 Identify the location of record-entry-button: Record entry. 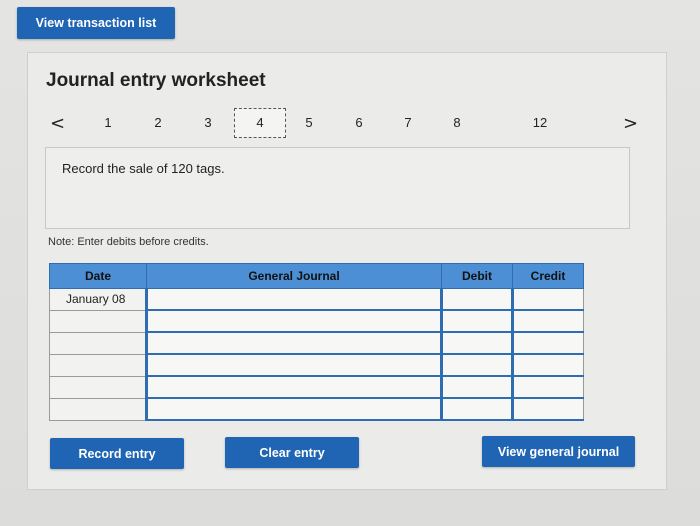
(117, 453).